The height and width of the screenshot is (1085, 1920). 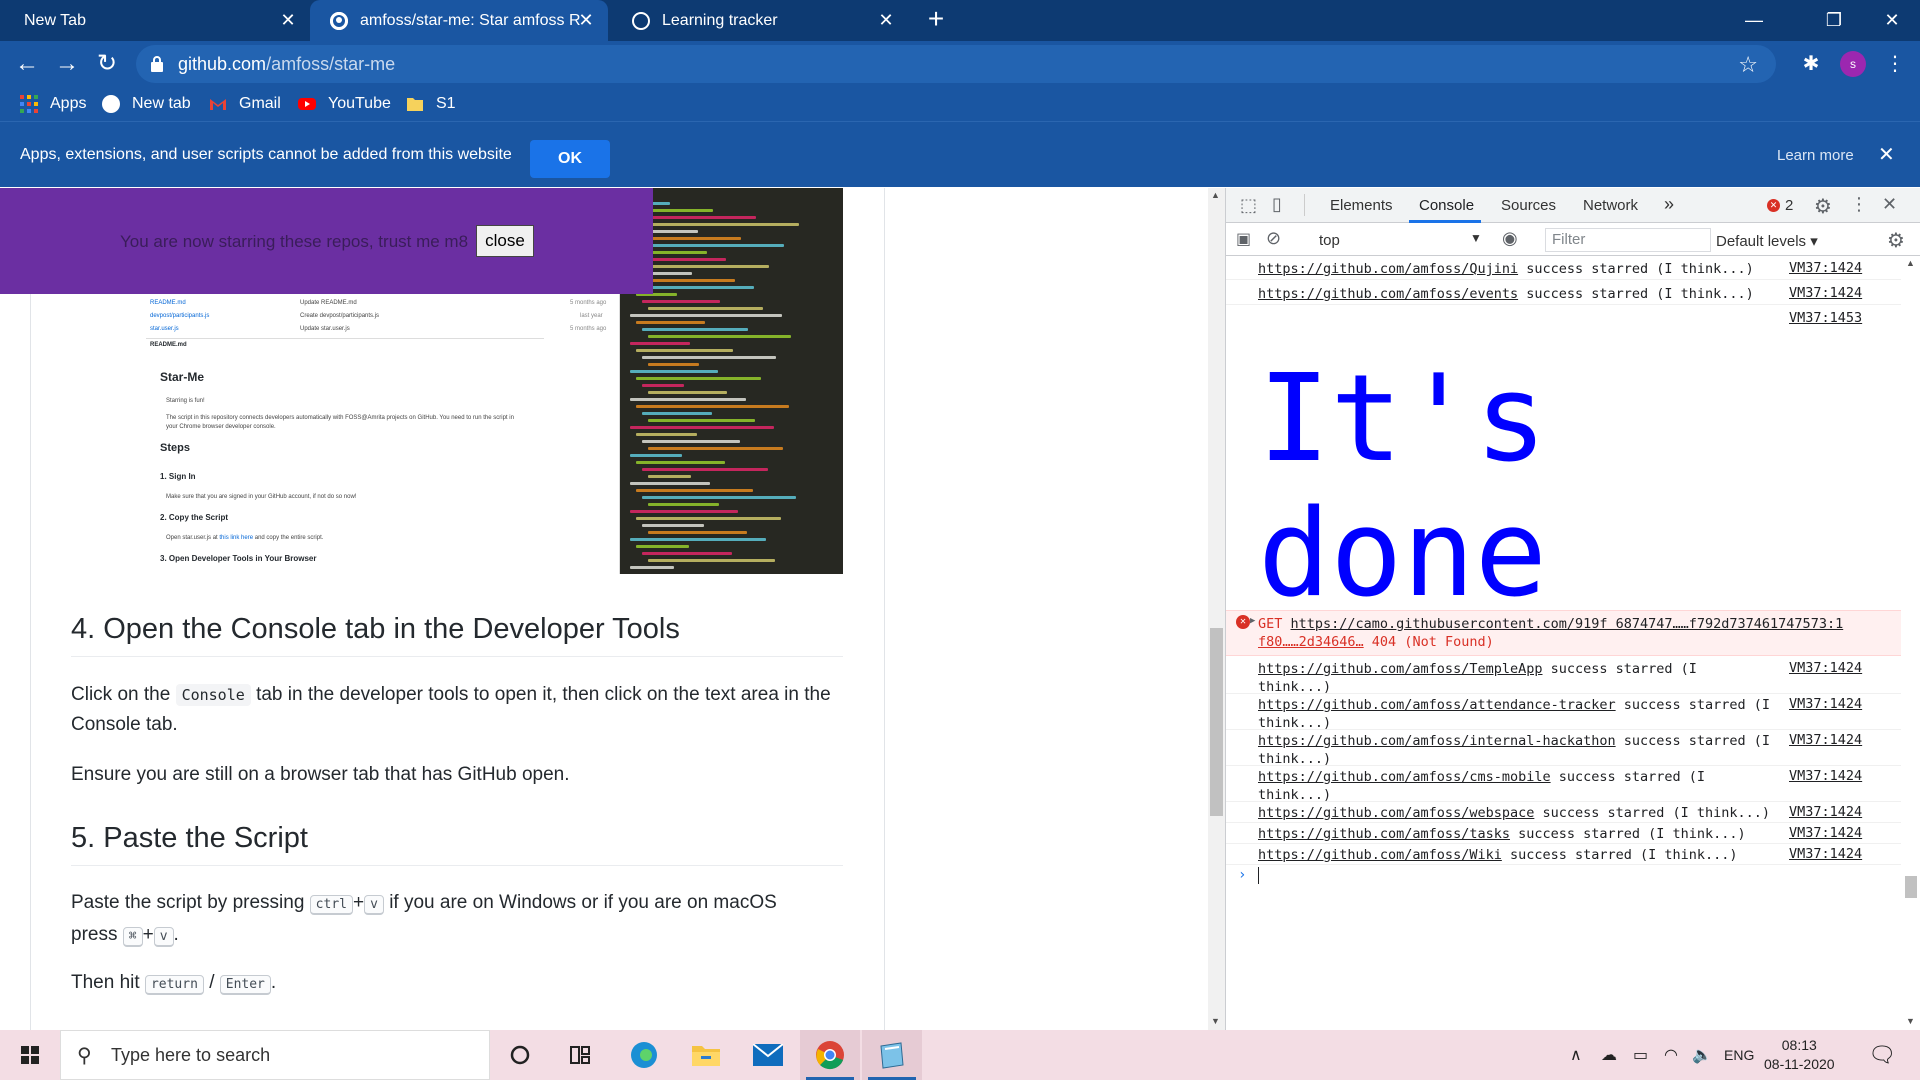 I want to click on profile-avatar: s, so click(x=1853, y=64).